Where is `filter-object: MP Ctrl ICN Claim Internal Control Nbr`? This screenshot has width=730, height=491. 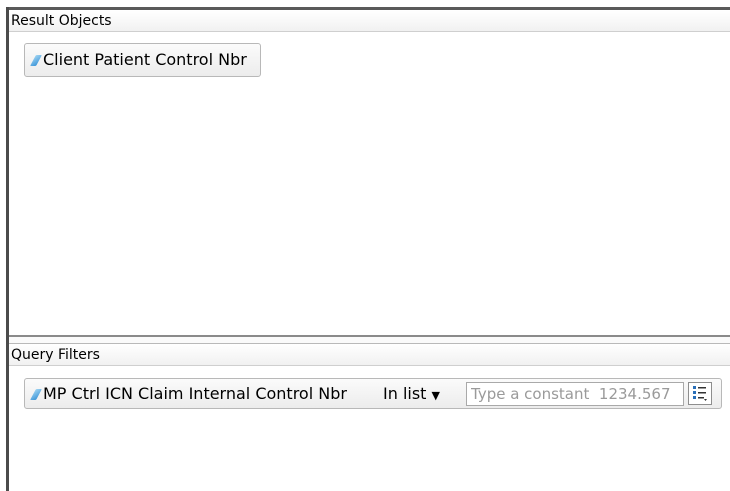 filter-object: MP Ctrl ICN Claim Internal Control Nbr is located at coordinates (188, 394).